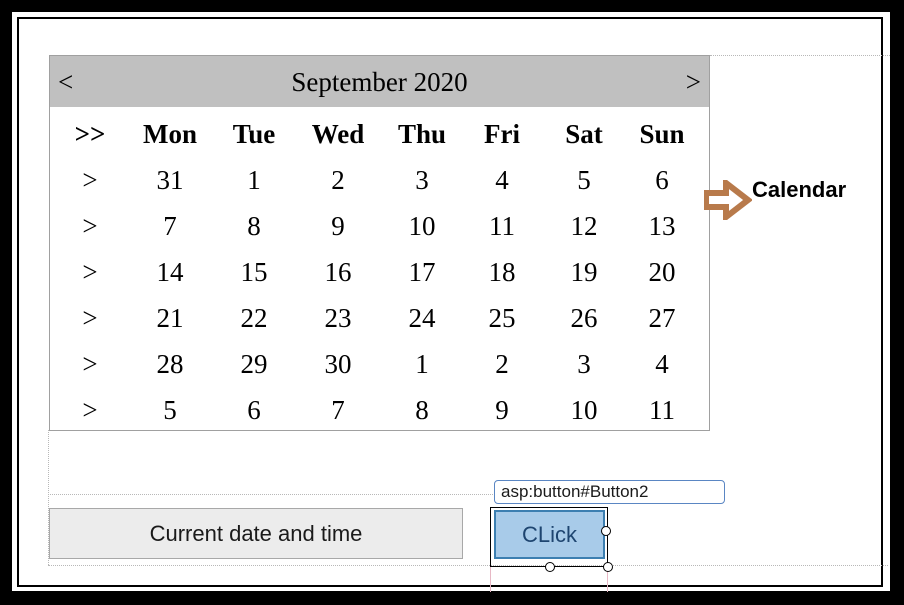  What do you see at coordinates (338, 318) in the screenshot?
I see `calendar-day: 23` at bounding box center [338, 318].